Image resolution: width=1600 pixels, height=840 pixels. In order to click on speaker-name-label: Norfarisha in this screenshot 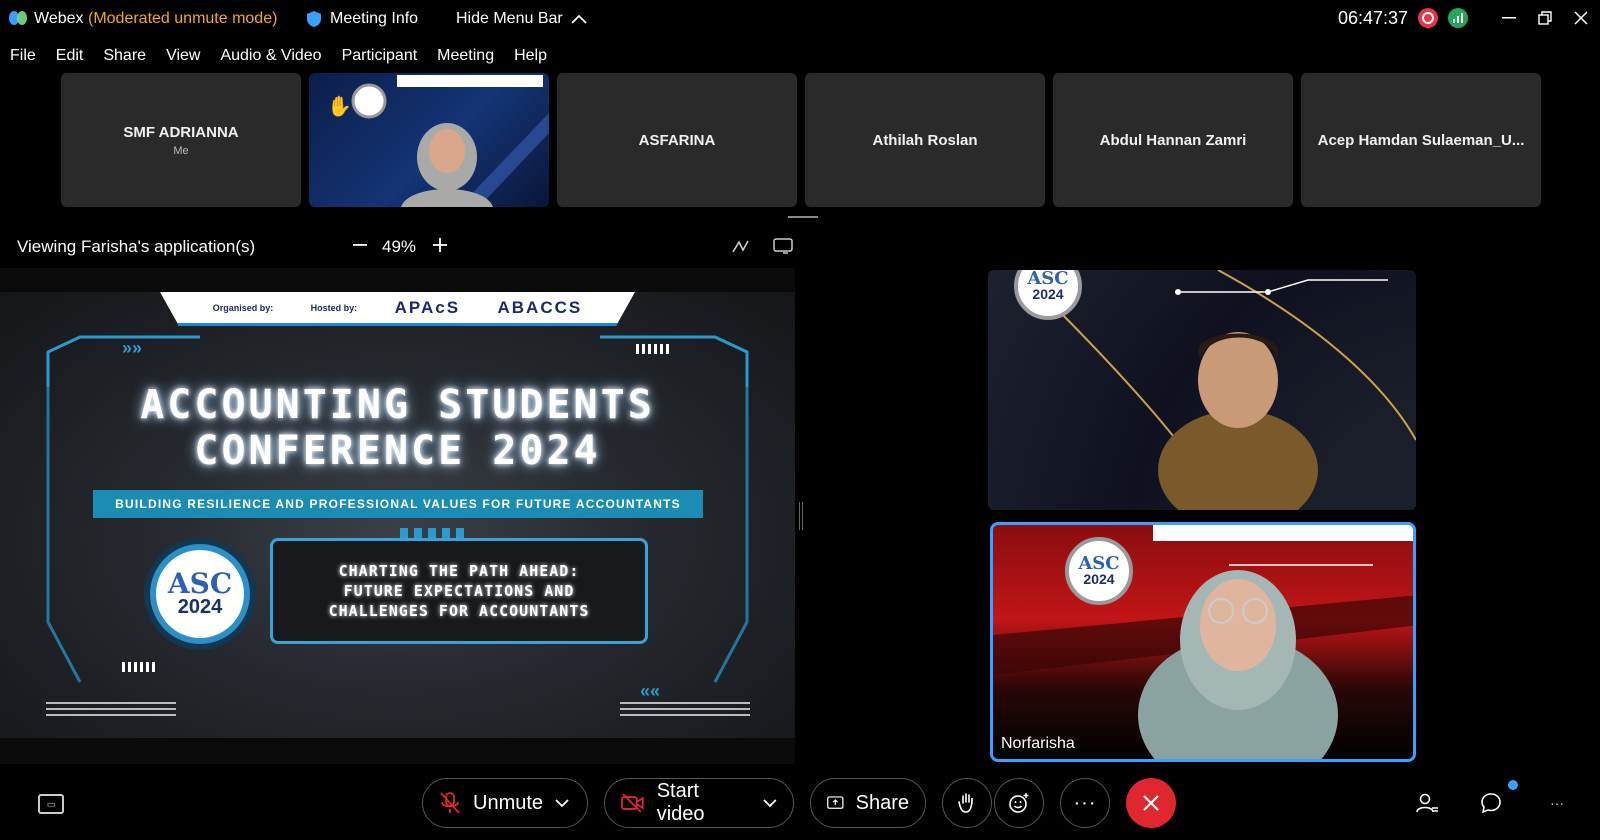, I will do `click(1038, 743)`.